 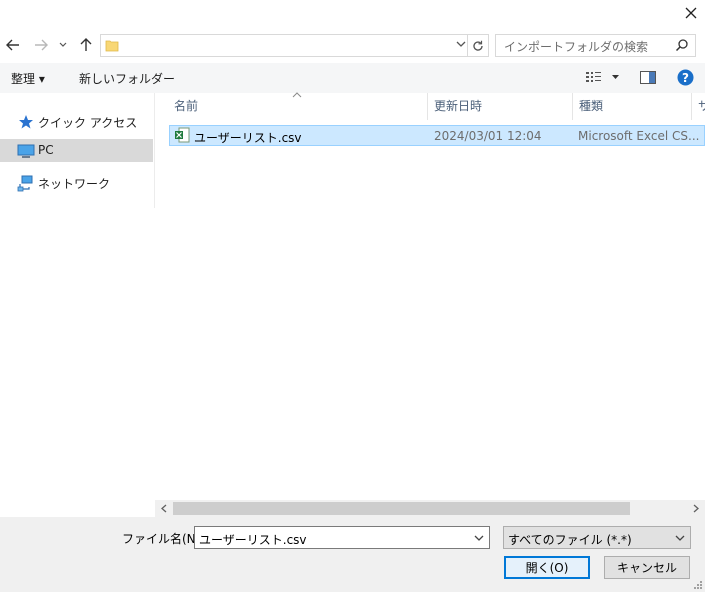 I want to click on chevron-left-icon, so click(x=164, y=508).